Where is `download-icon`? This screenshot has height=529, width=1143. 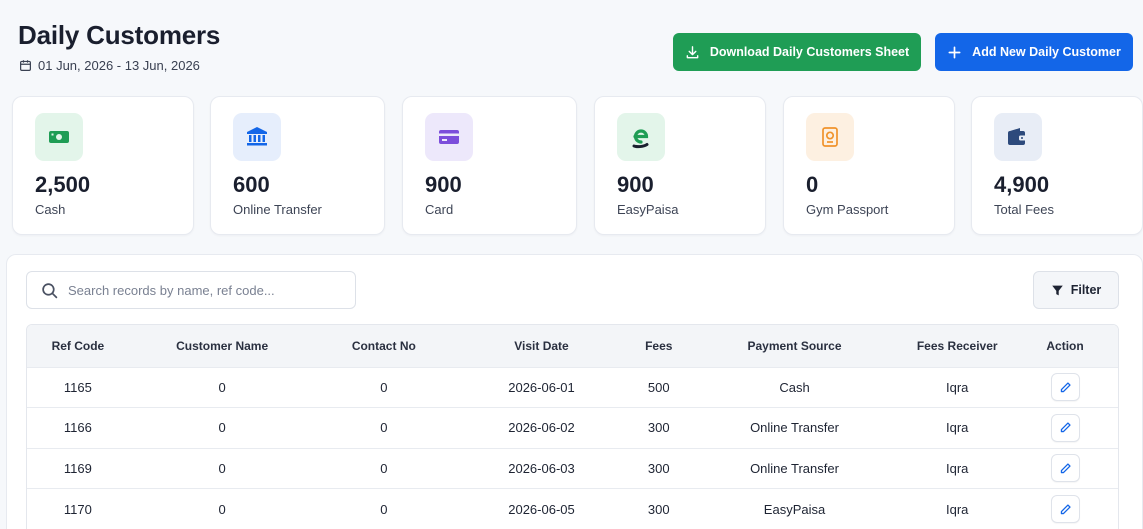 download-icon is located at coordinates (692, 51).